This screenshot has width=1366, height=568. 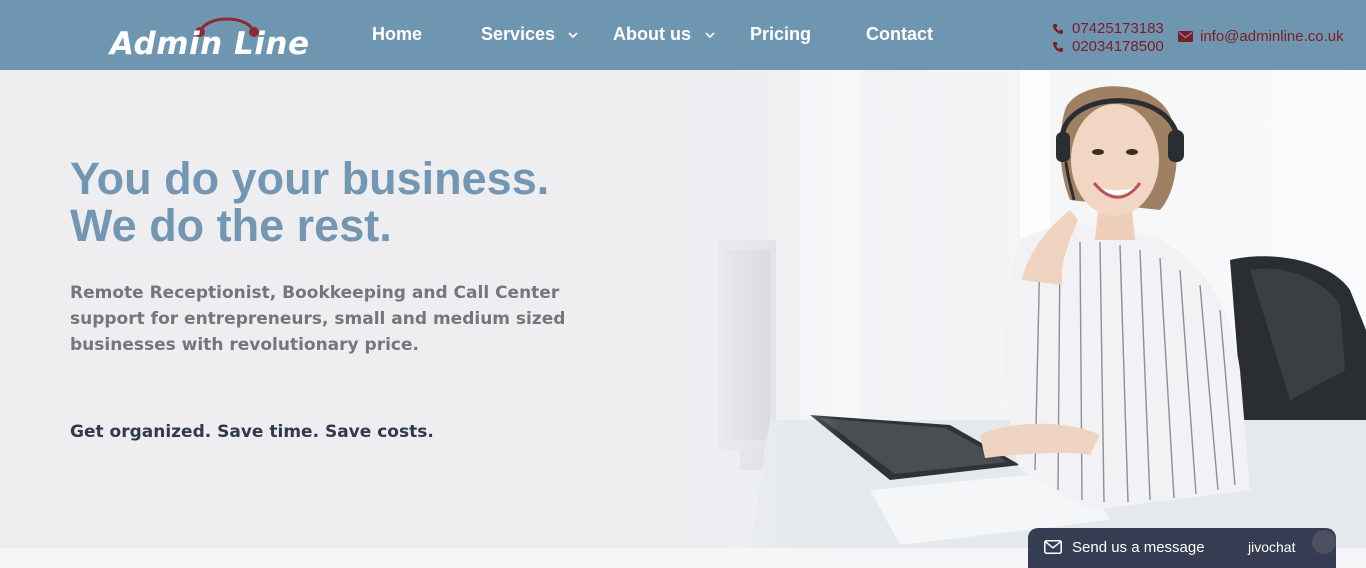 I want to click on phone-number-1: 07425173183, so click(x=1118, y=28).